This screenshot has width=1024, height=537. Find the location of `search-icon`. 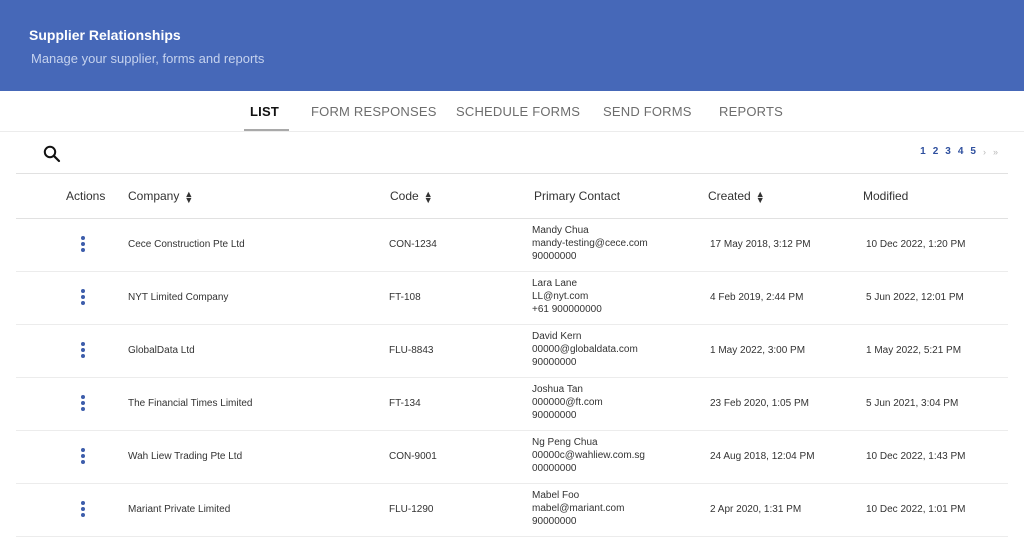

search-icon is located at coordinates (52, 154).